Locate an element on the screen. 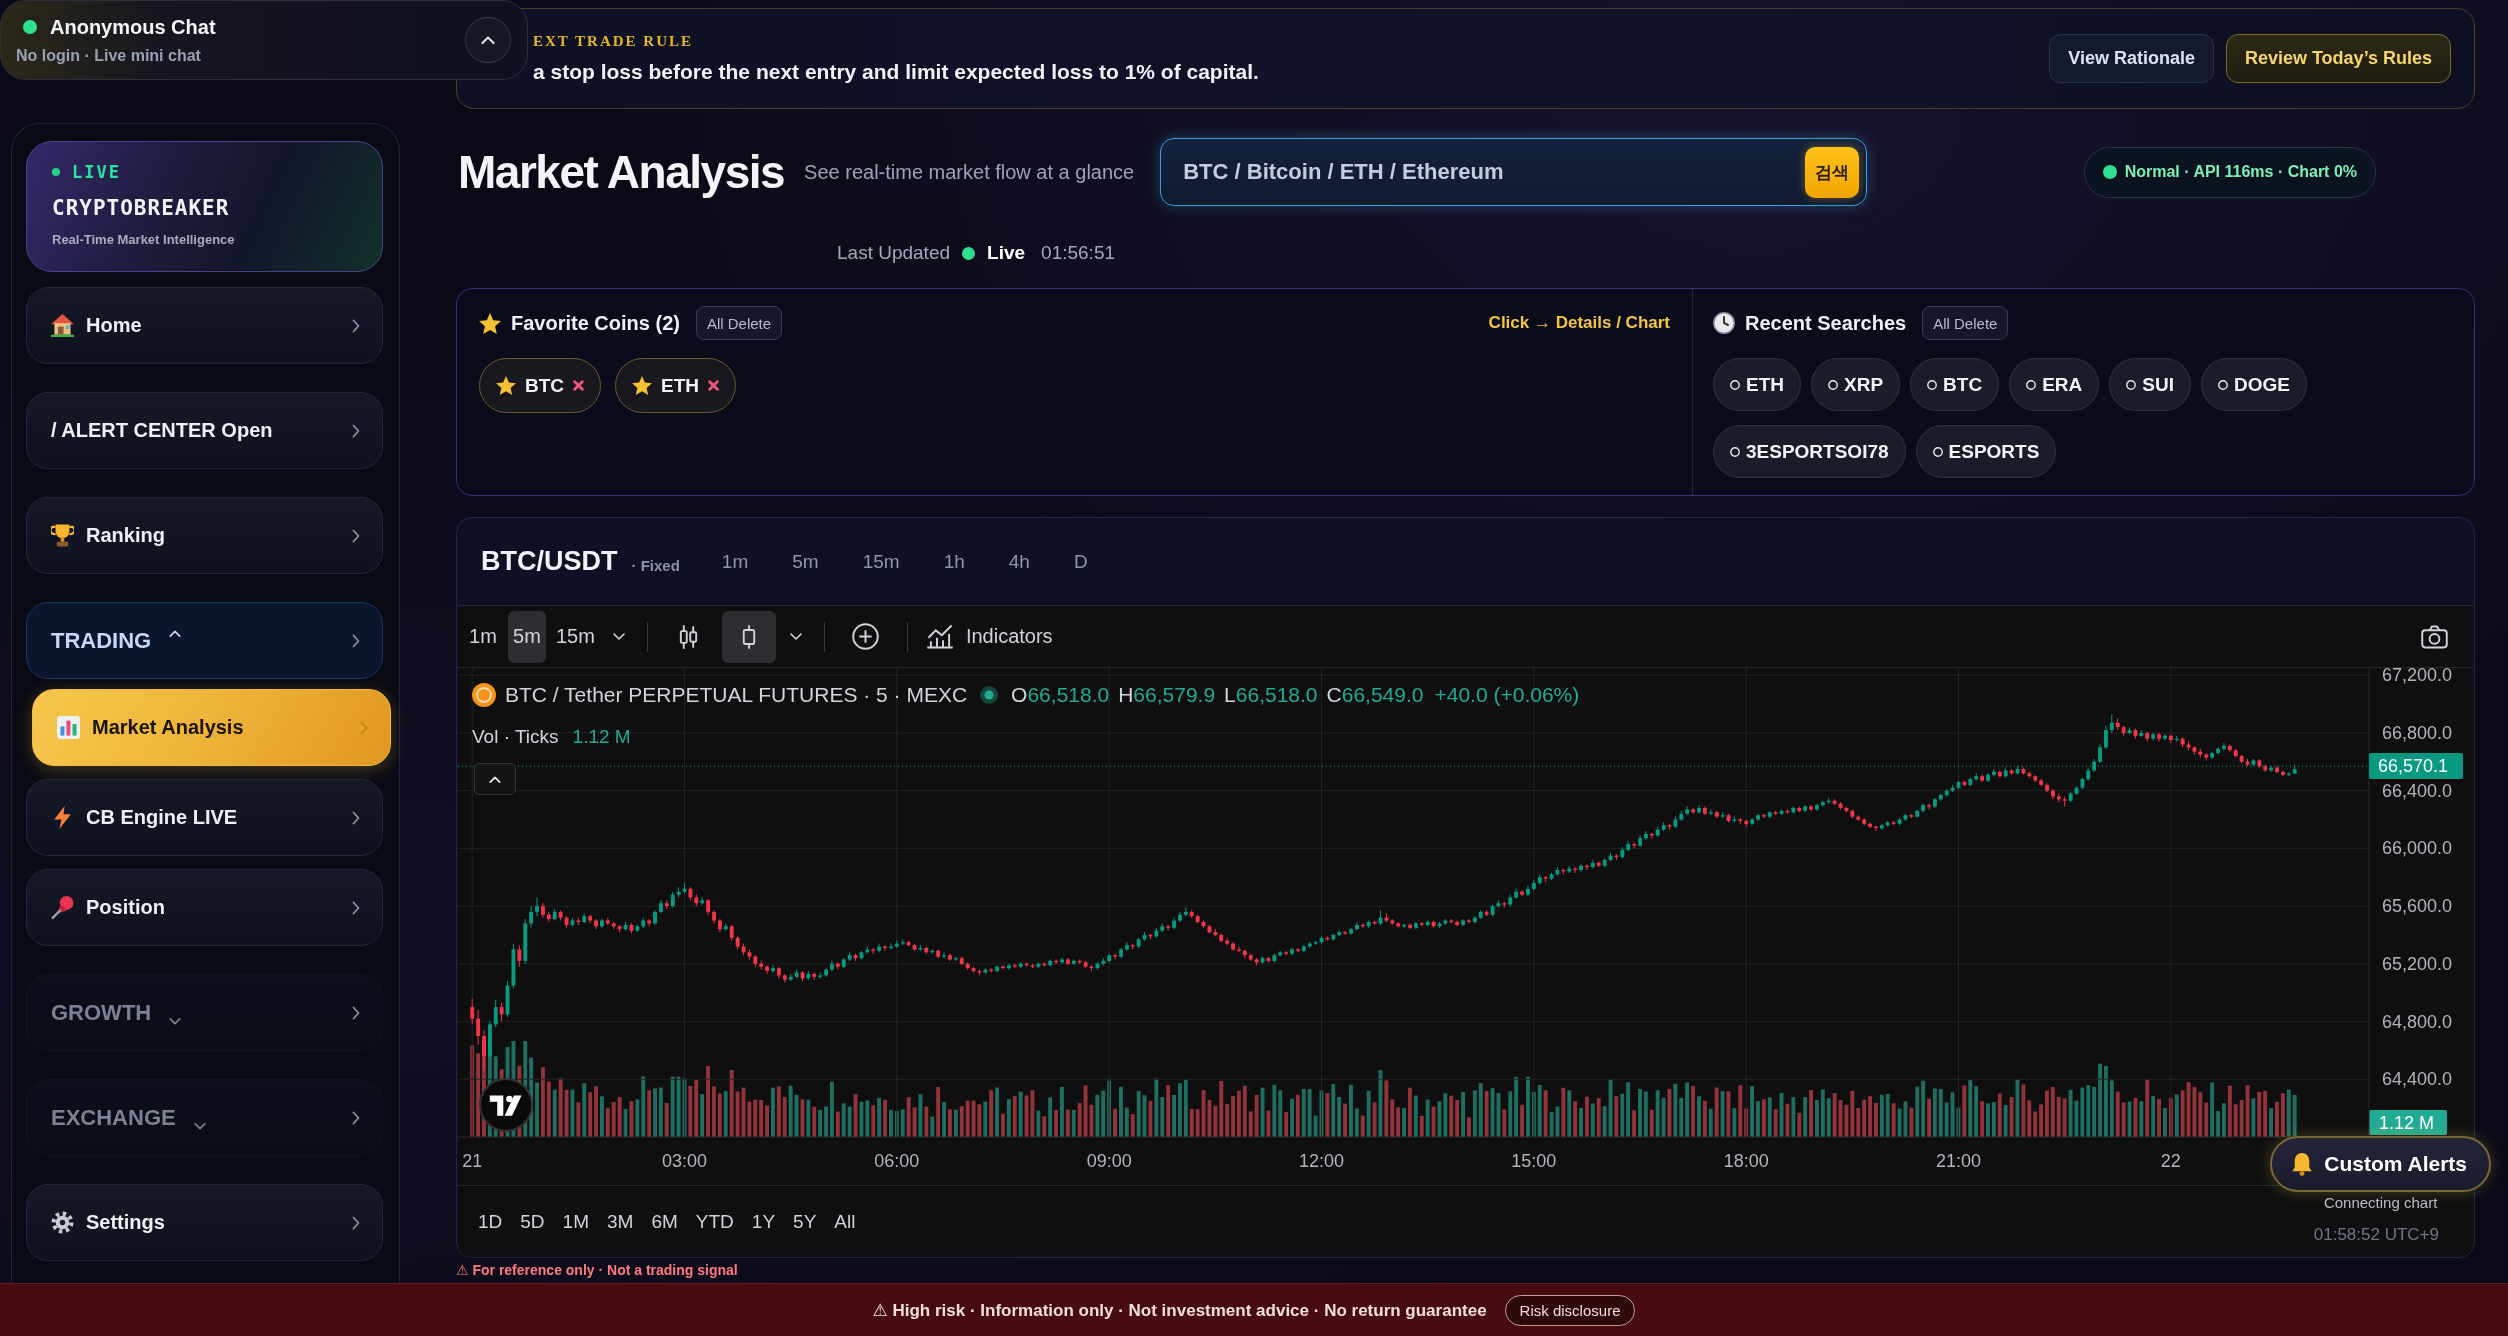  coin-chip: ETH is located at coordinates (676, 385).